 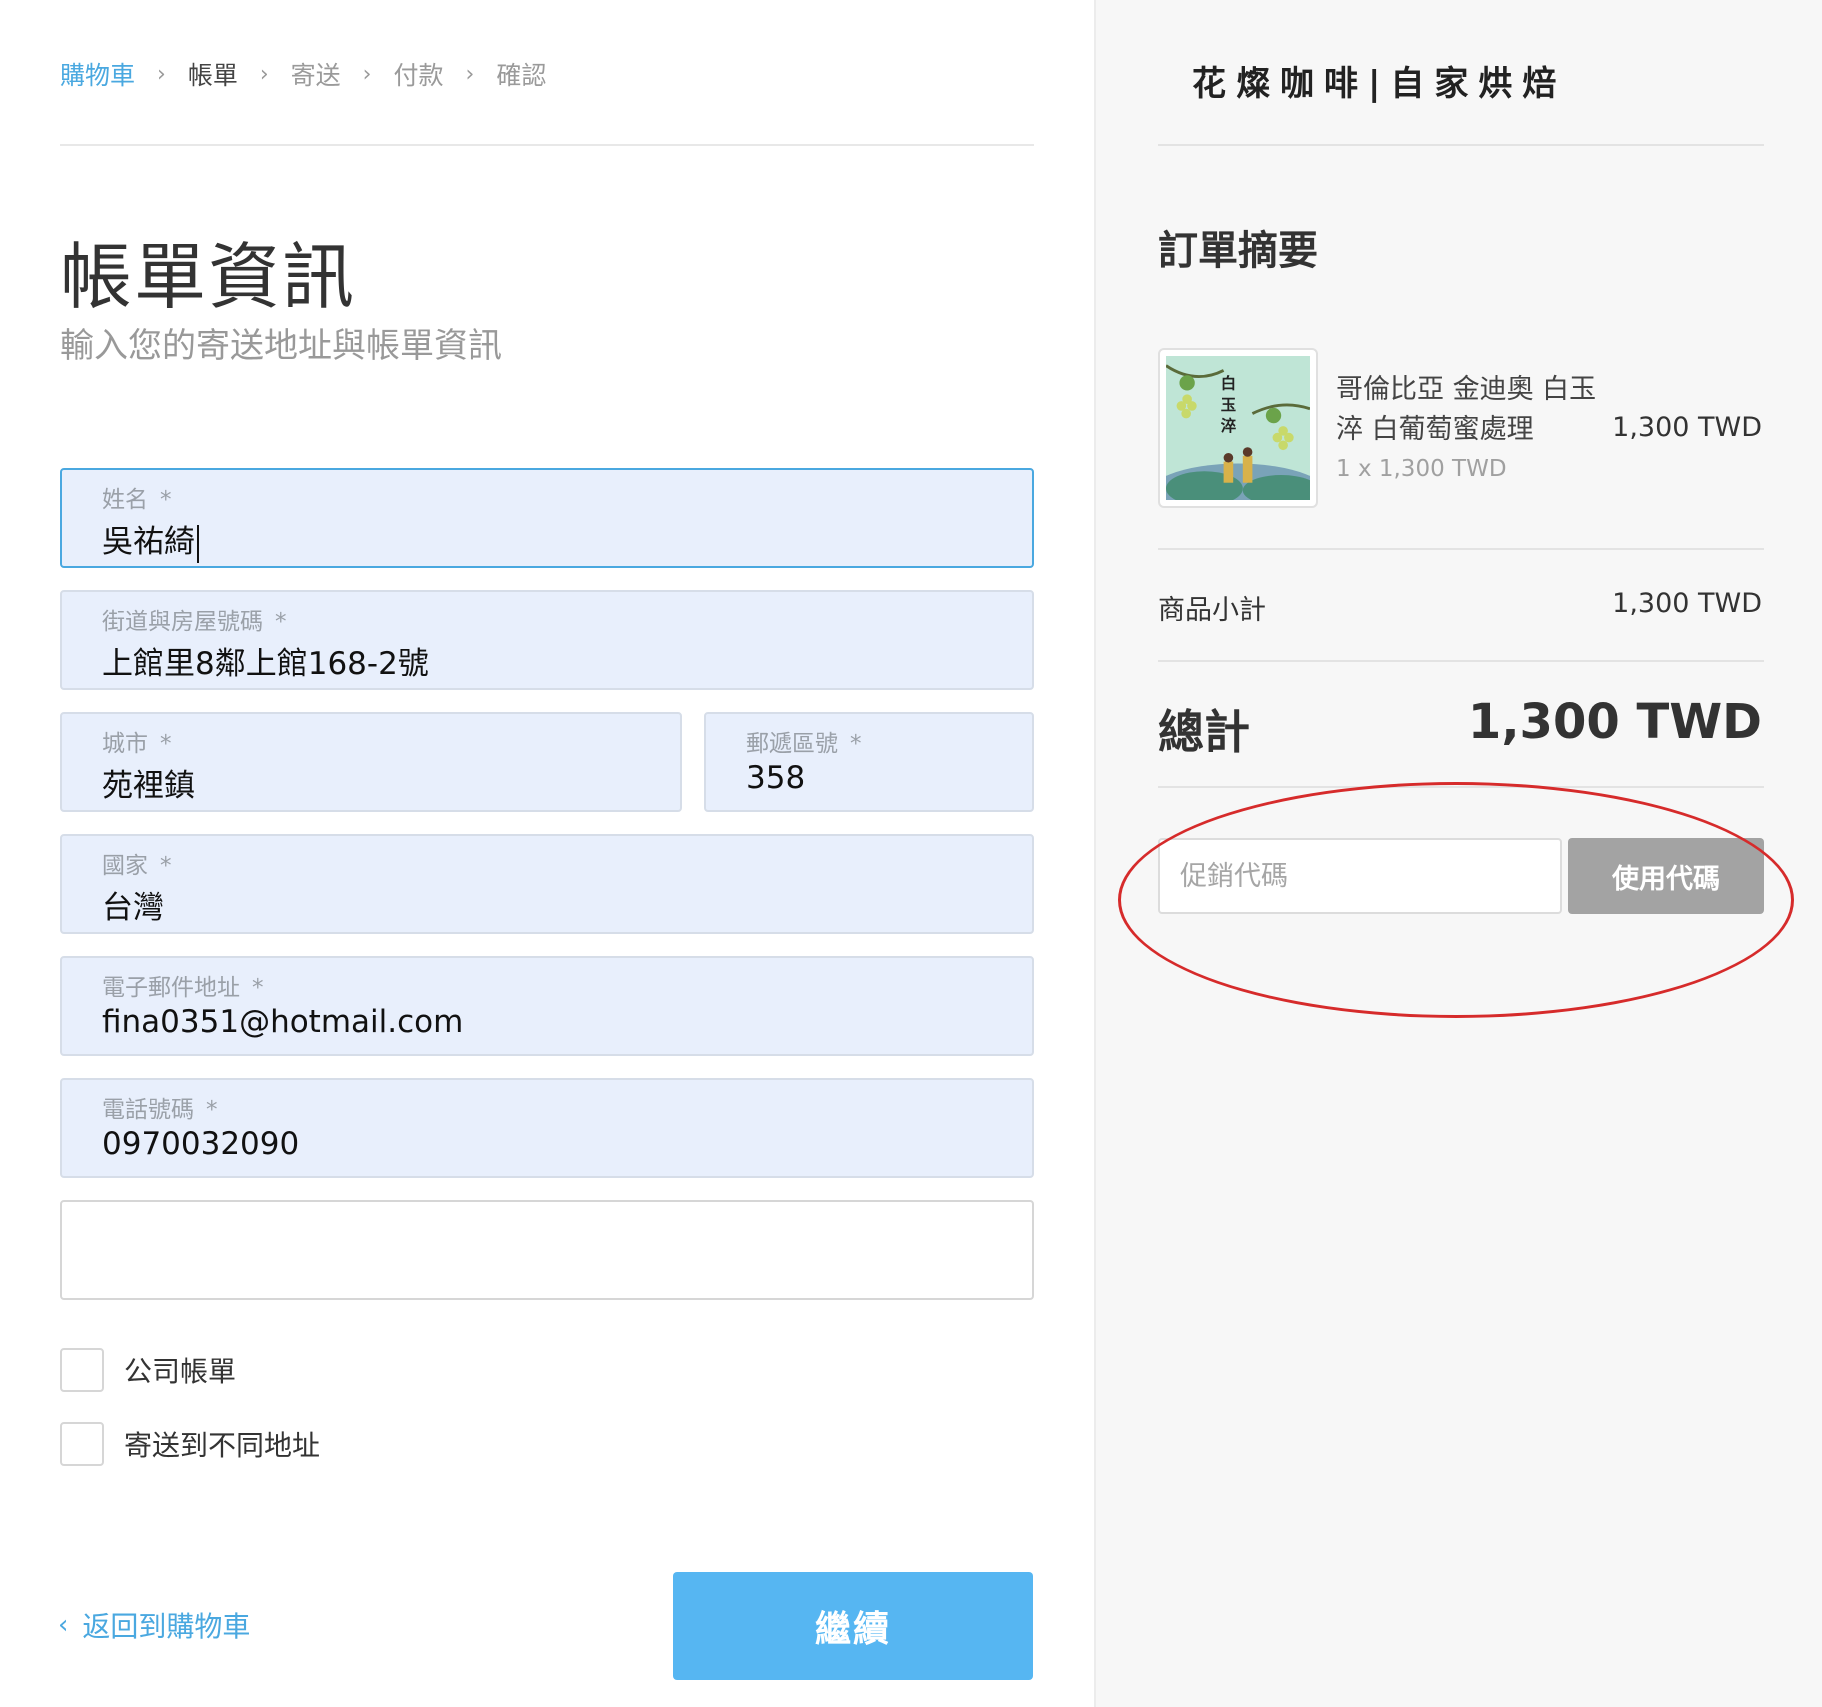 I want to click on product-image-text: 玉, so click(x=1228, y=405).